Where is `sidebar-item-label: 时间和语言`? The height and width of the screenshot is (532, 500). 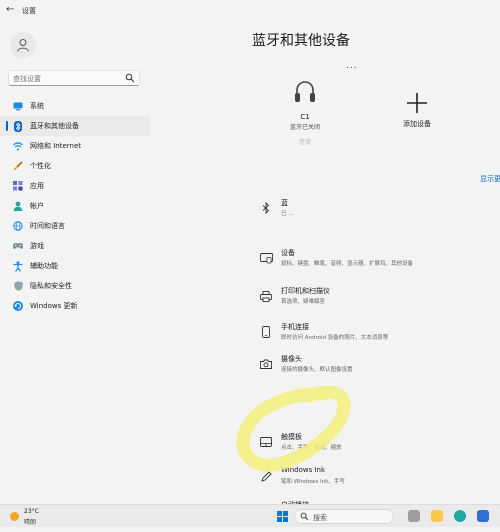
sidebar-item-label: 时间和语言 is located at coordinates (47, 226).